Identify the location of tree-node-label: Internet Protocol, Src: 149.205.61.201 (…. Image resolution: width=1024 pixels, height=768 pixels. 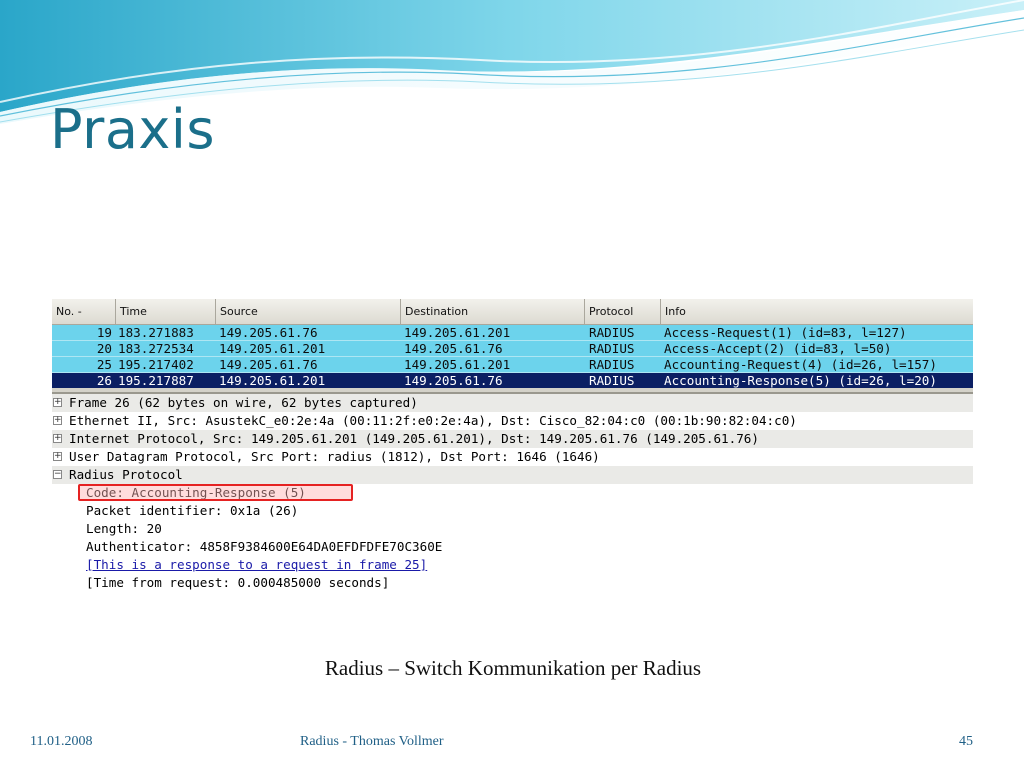
(414, 438).